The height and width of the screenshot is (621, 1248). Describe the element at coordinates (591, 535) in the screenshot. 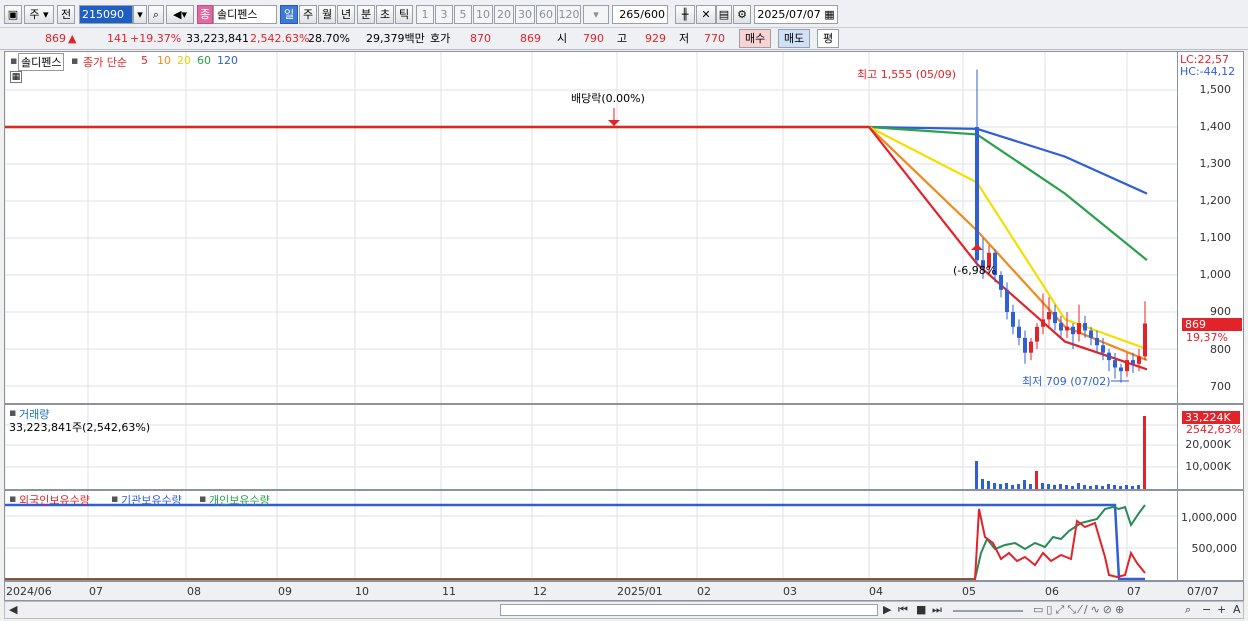

I see `holding-panel: ▪ 외국인보유수량 ▪ 기관보유수량 ▪ 개인보유수량` at that location.